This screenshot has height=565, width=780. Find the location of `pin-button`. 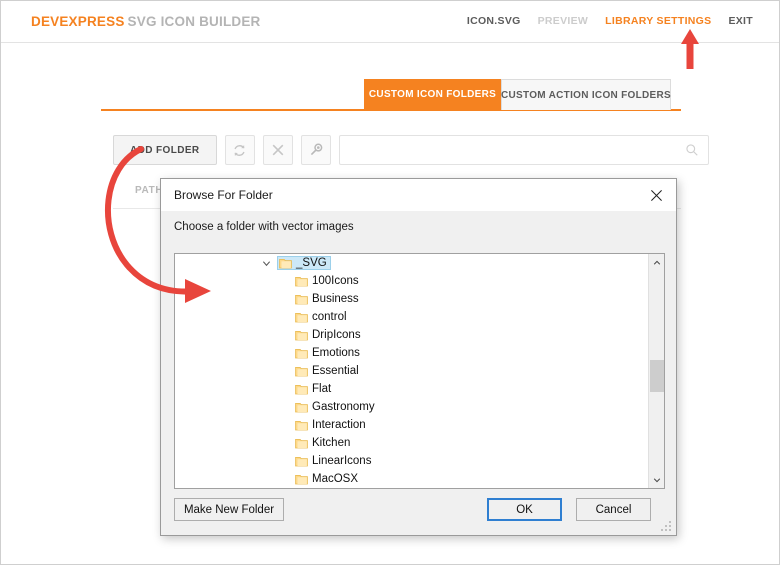

pin-button is located at coordinates (315, 150).